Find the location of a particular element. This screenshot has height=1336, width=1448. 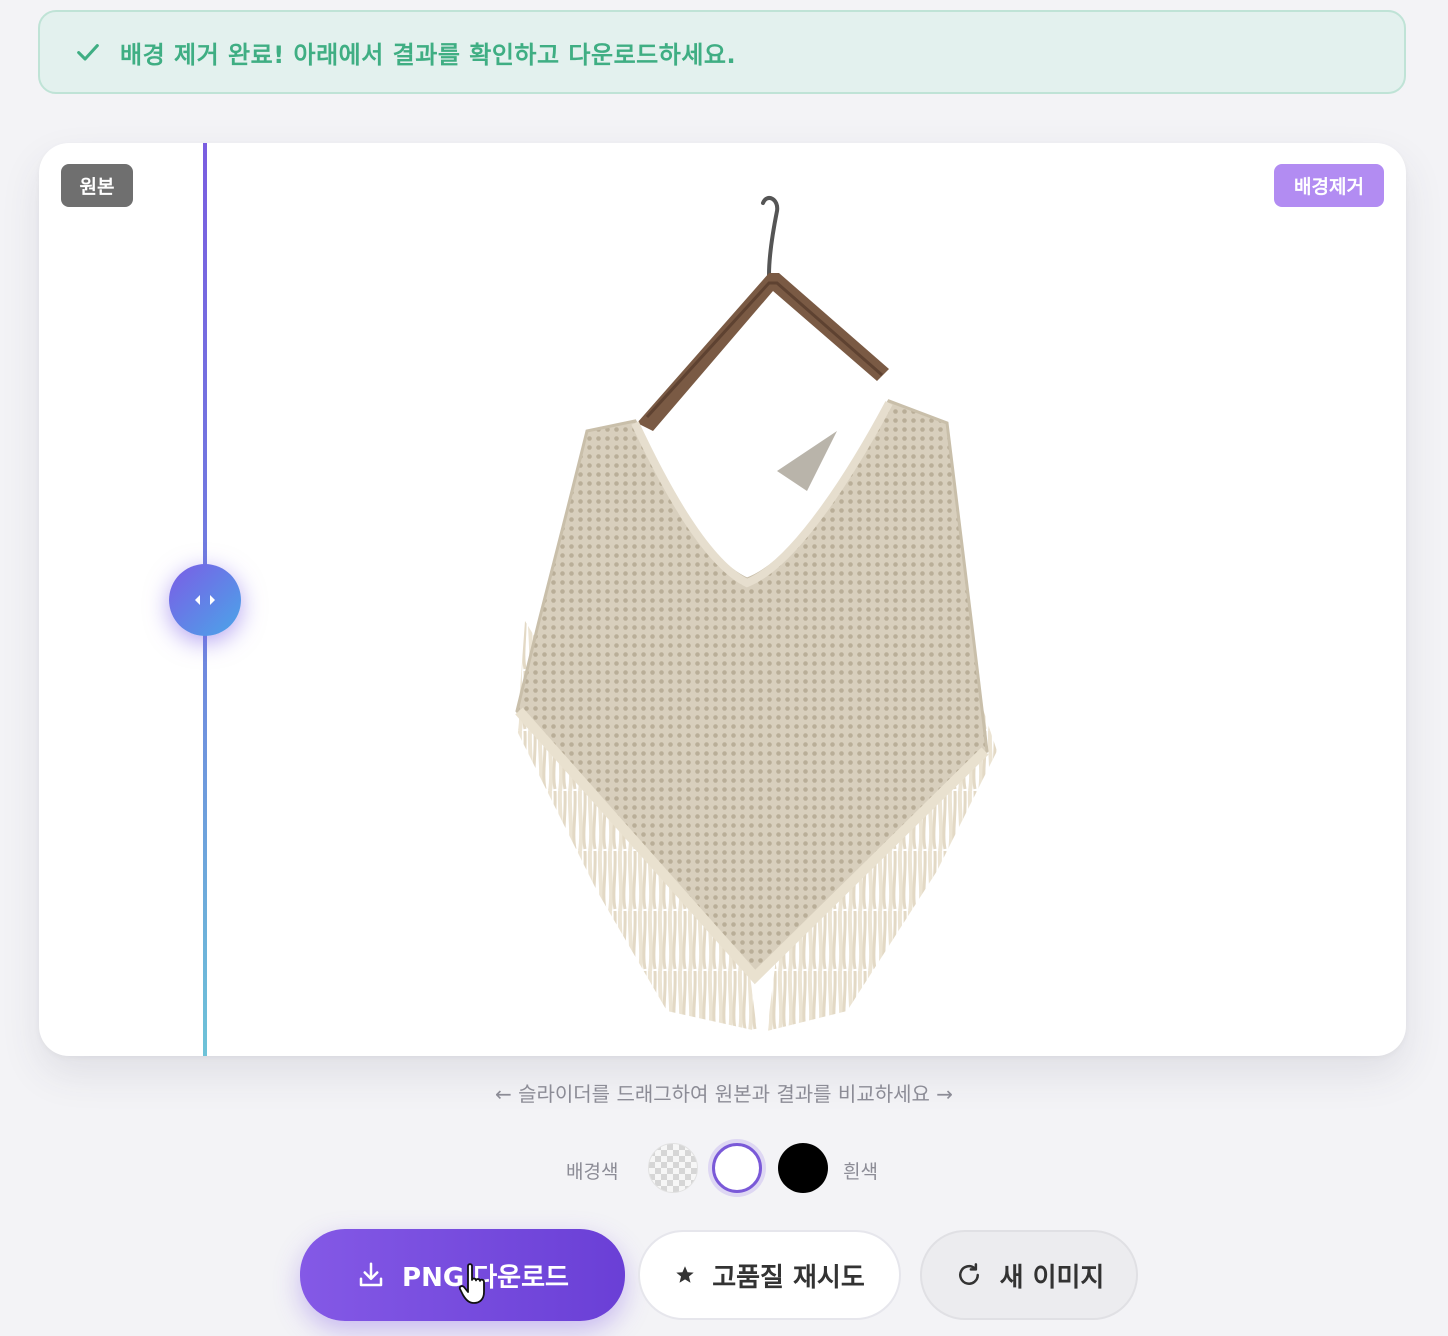

retry-high-quality-button: 고품질 재시도 is located at coordinates (769, 1275).